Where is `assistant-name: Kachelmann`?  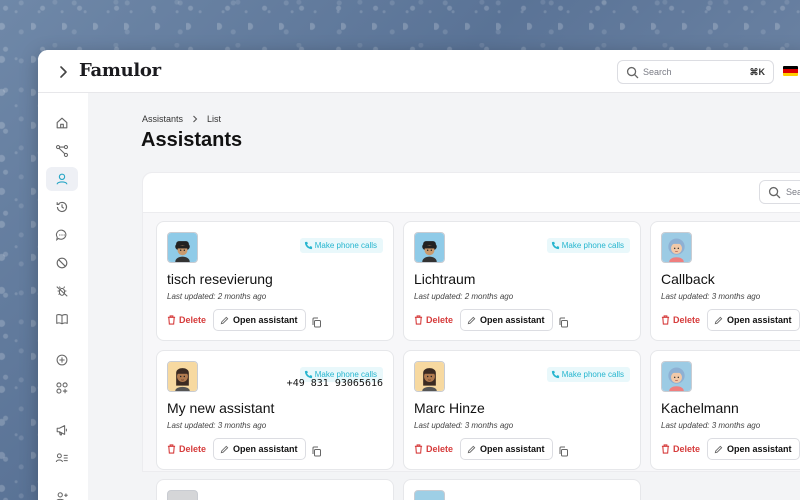 assistant-name: Kachelmann is located at coordinates (700, 408).